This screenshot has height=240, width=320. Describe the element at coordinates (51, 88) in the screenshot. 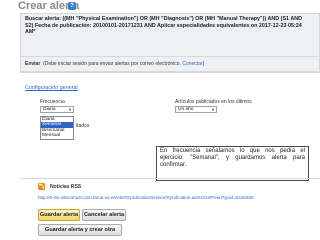

I see `config-heading: Configuración general` at that location.